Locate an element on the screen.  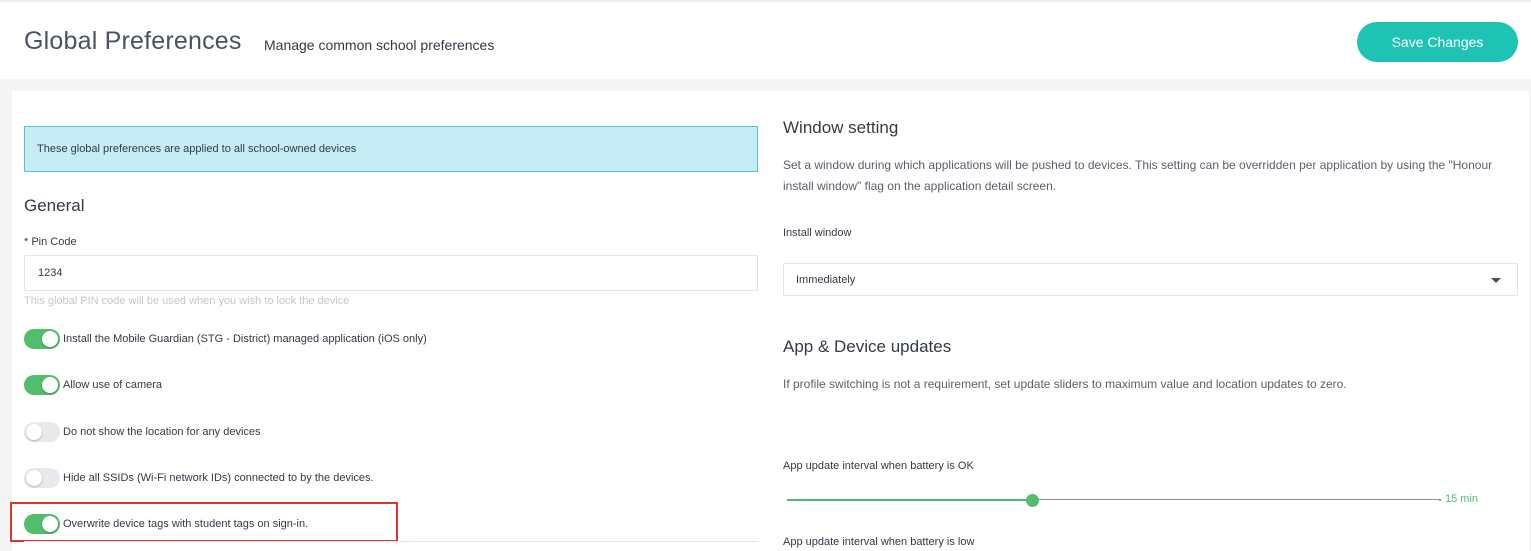
caret-down-icon is located at coordinates (1496, 280).